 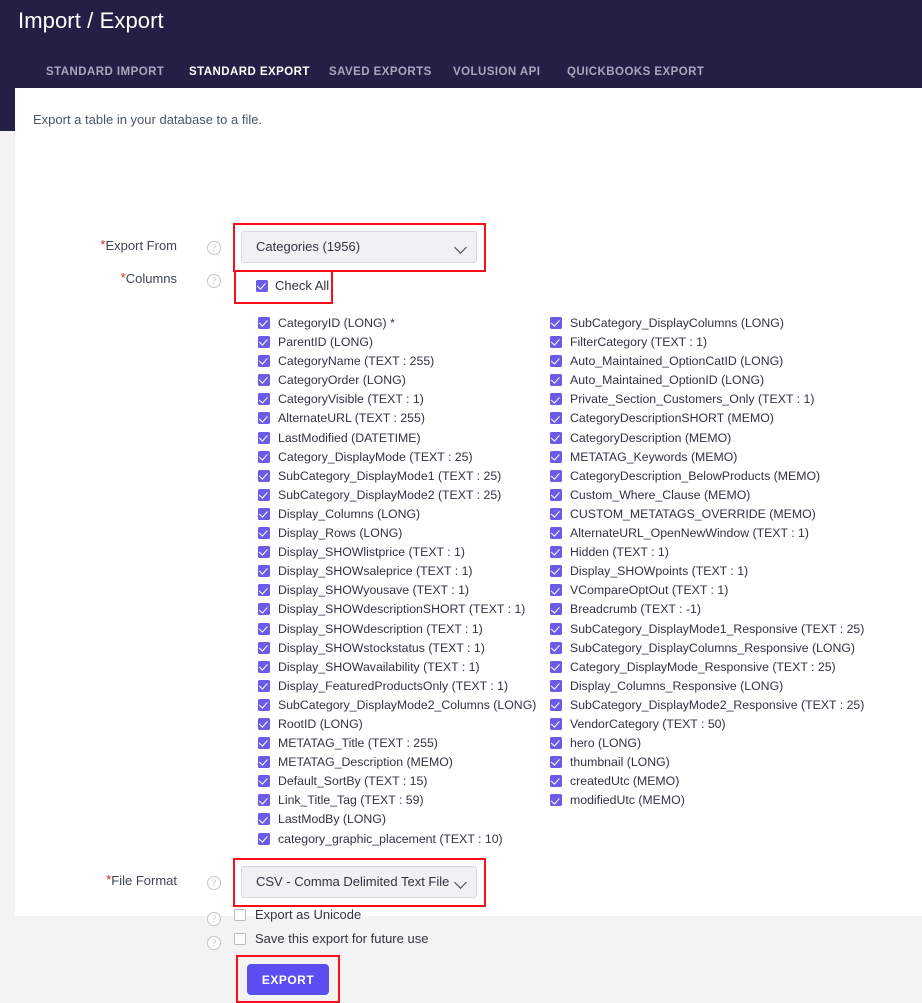 I want to click on column-checkbox-item: METATAG_Keywords (MEMO), so click(x=730, y=457).